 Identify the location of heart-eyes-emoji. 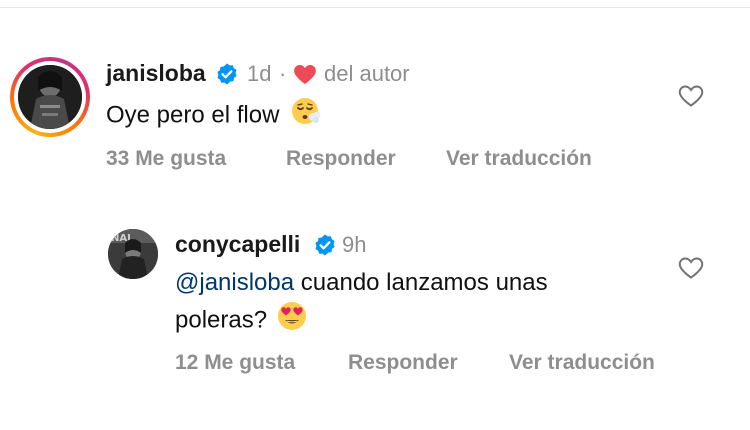
(291, 321).